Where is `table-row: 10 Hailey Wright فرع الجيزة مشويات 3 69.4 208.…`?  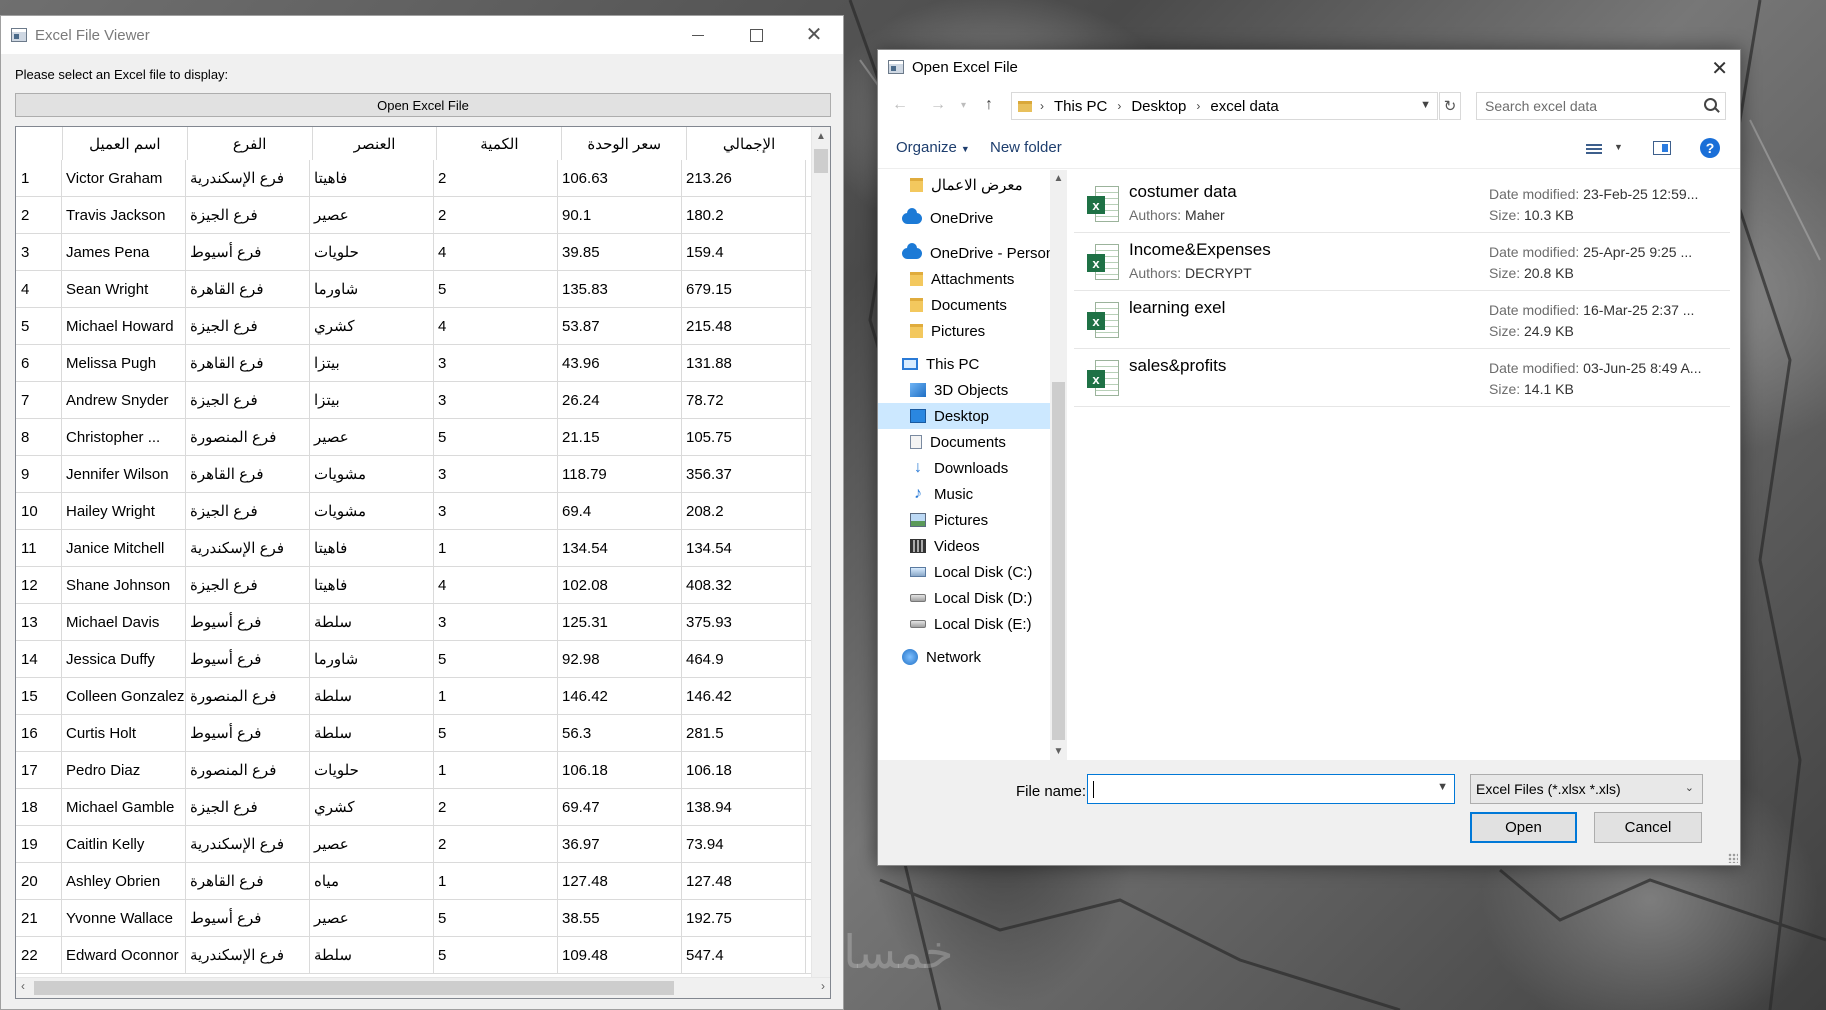 table-row: 10 Hailey Wright فرع الجيزة مشويات 3 69.4 208.… is located at coordinates (414, 511).